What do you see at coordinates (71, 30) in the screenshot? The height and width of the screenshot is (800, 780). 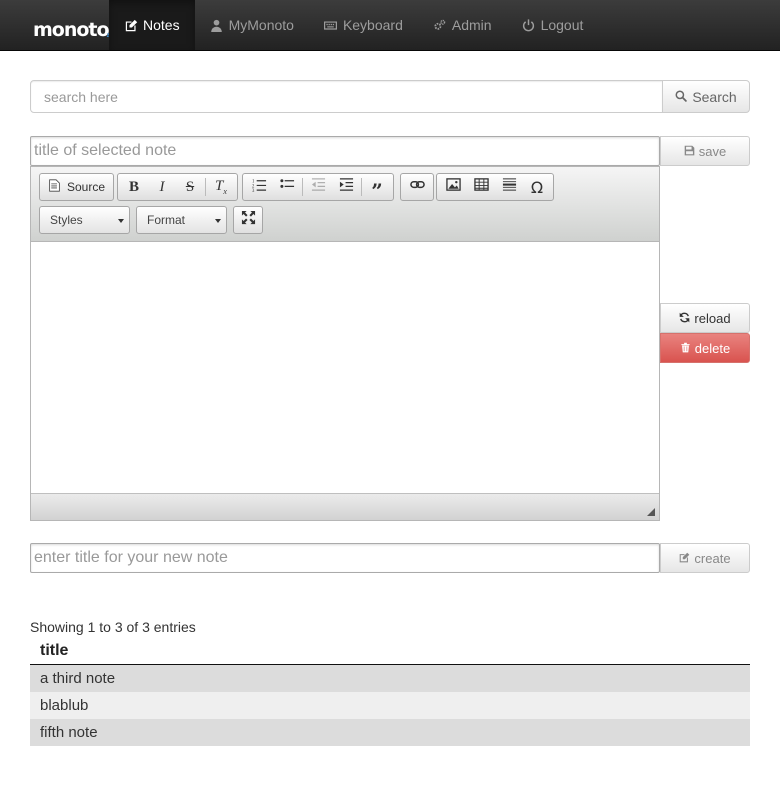 I see `brand-name: monoto` at bounding box center [71, 30].